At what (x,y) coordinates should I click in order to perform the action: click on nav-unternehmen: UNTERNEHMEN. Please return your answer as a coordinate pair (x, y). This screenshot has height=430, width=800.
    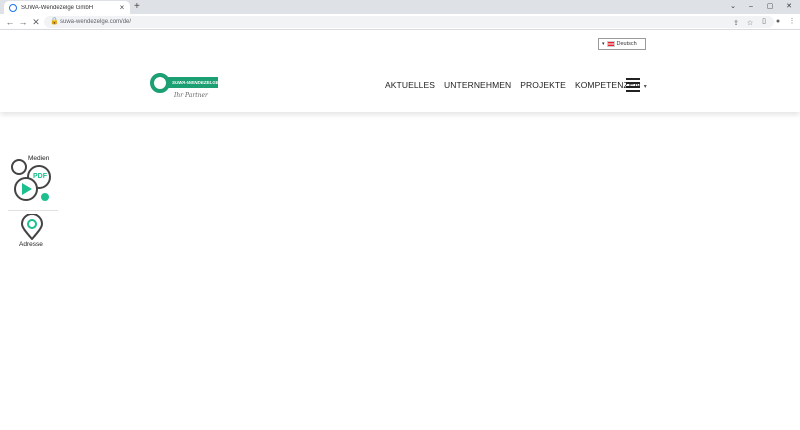
    Looking at the image, I should click on (477, 85).